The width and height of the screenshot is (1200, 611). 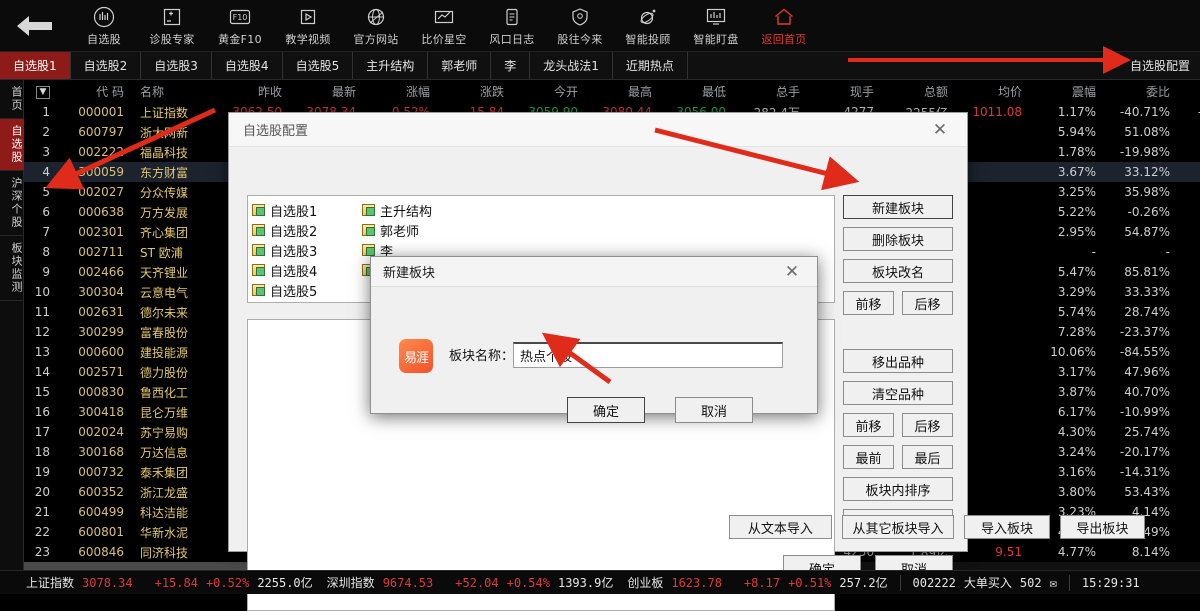 I want to click on row-index: 11, so click(x=42, y=312).